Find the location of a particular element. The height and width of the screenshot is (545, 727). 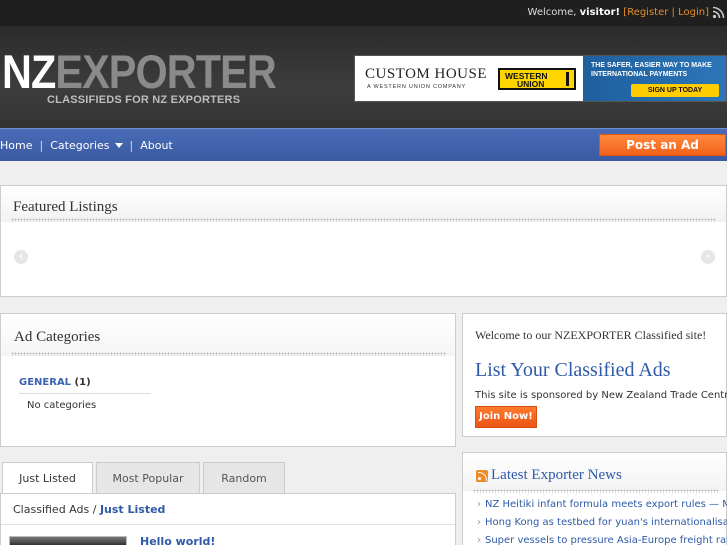

welcome-headline: List Your Classified Ads is located at coordinates (573, 370).